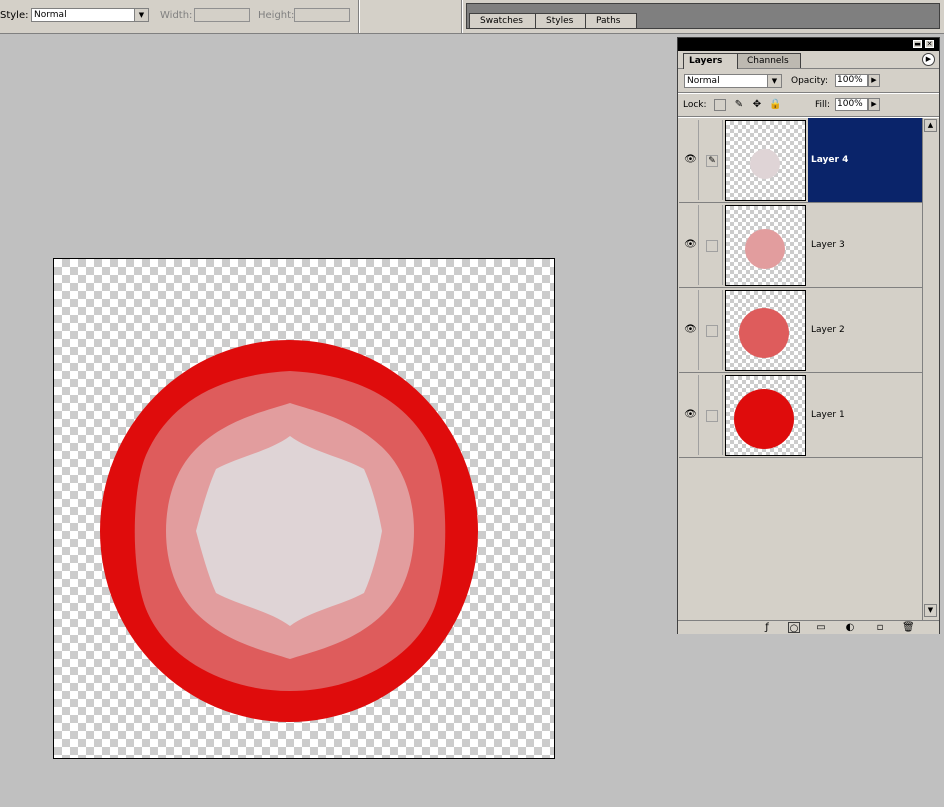  I want to click on tab-layers: Layers, so click(710, 61).